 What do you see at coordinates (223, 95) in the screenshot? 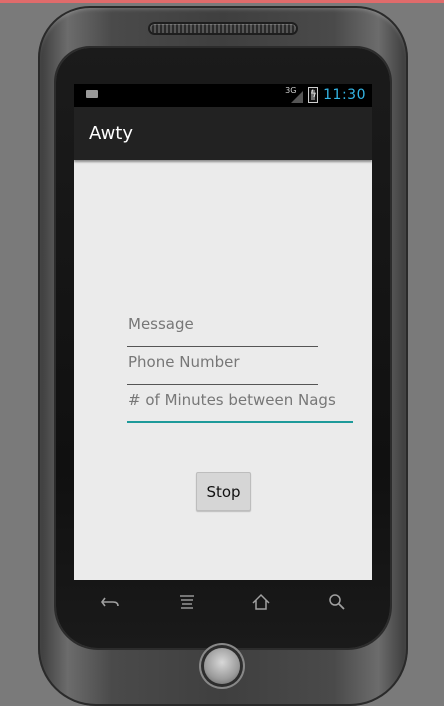
I see `status-bar: 3G ϟ 11:30` at bounding box center [223, 95].